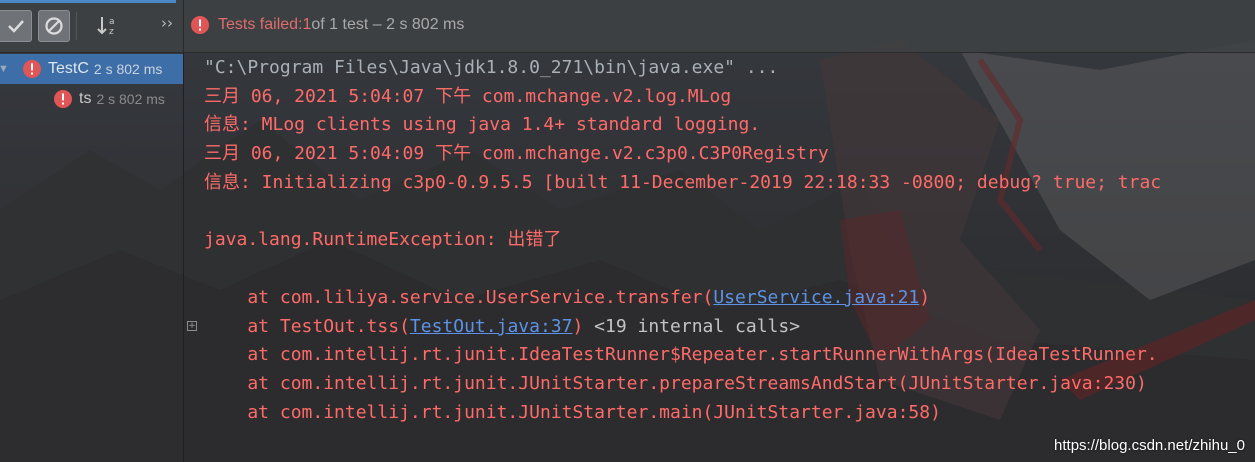  What do you see at coordinates (816, 297) in the screenshot?
I see `source-link: UserService.java:21` at bounding box center [816, 297].